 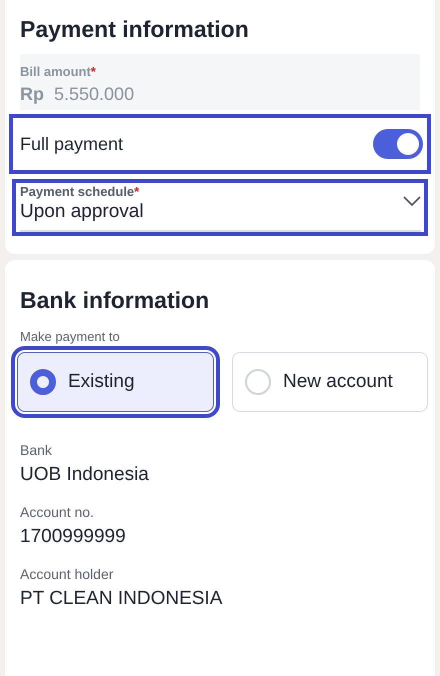 What do you see at coordinates (135, 29) in the screenshot?
I see `section-title: Payment information` at bounding box center [135, 29].